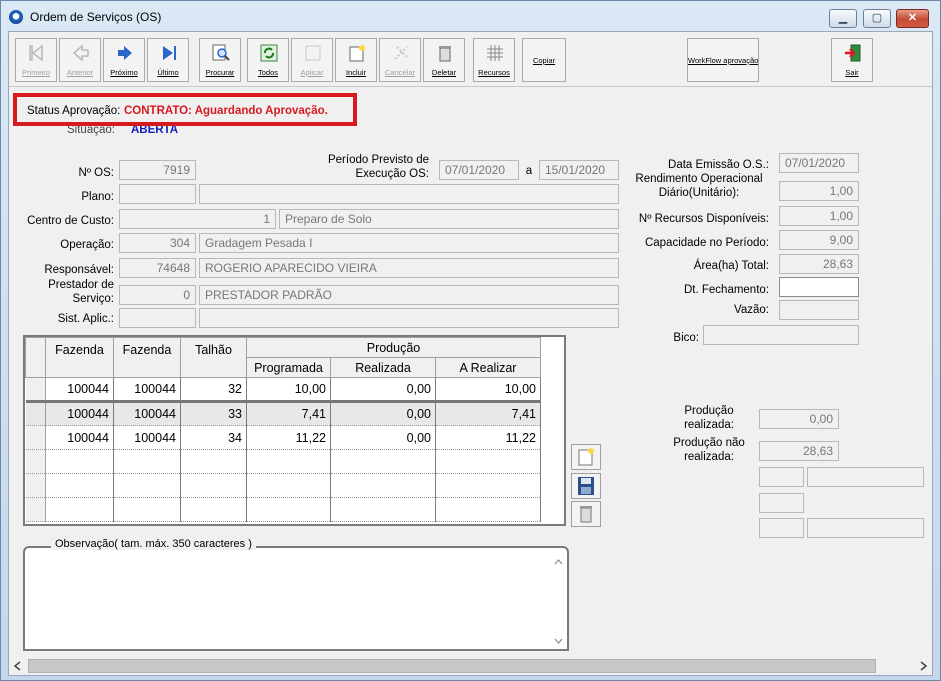  Describe the element at coordinates (586, 514) in the screenshot. I see `grid-delete-button` at that location.